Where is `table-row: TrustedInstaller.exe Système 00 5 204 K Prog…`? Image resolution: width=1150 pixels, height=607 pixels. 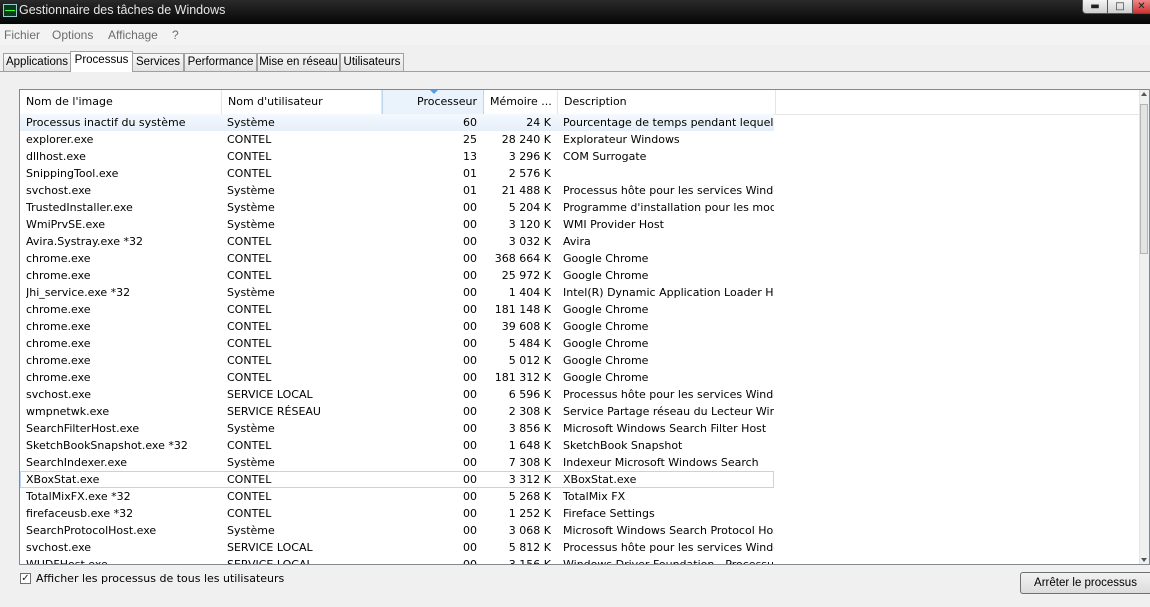
table-row: TrustedInstaller.exe Système 00 5 204 K Prog… is located at coordinates (580, 207).